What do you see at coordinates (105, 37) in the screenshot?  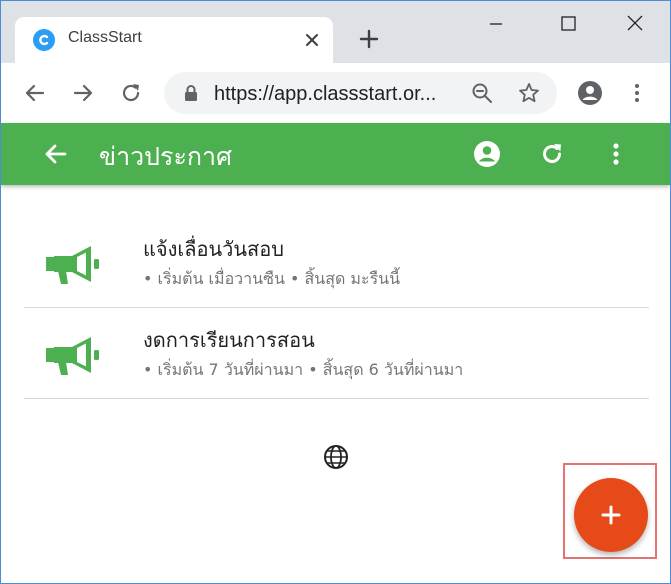 I see `tab-title: ClassStart` at bounding box center [105, 37].